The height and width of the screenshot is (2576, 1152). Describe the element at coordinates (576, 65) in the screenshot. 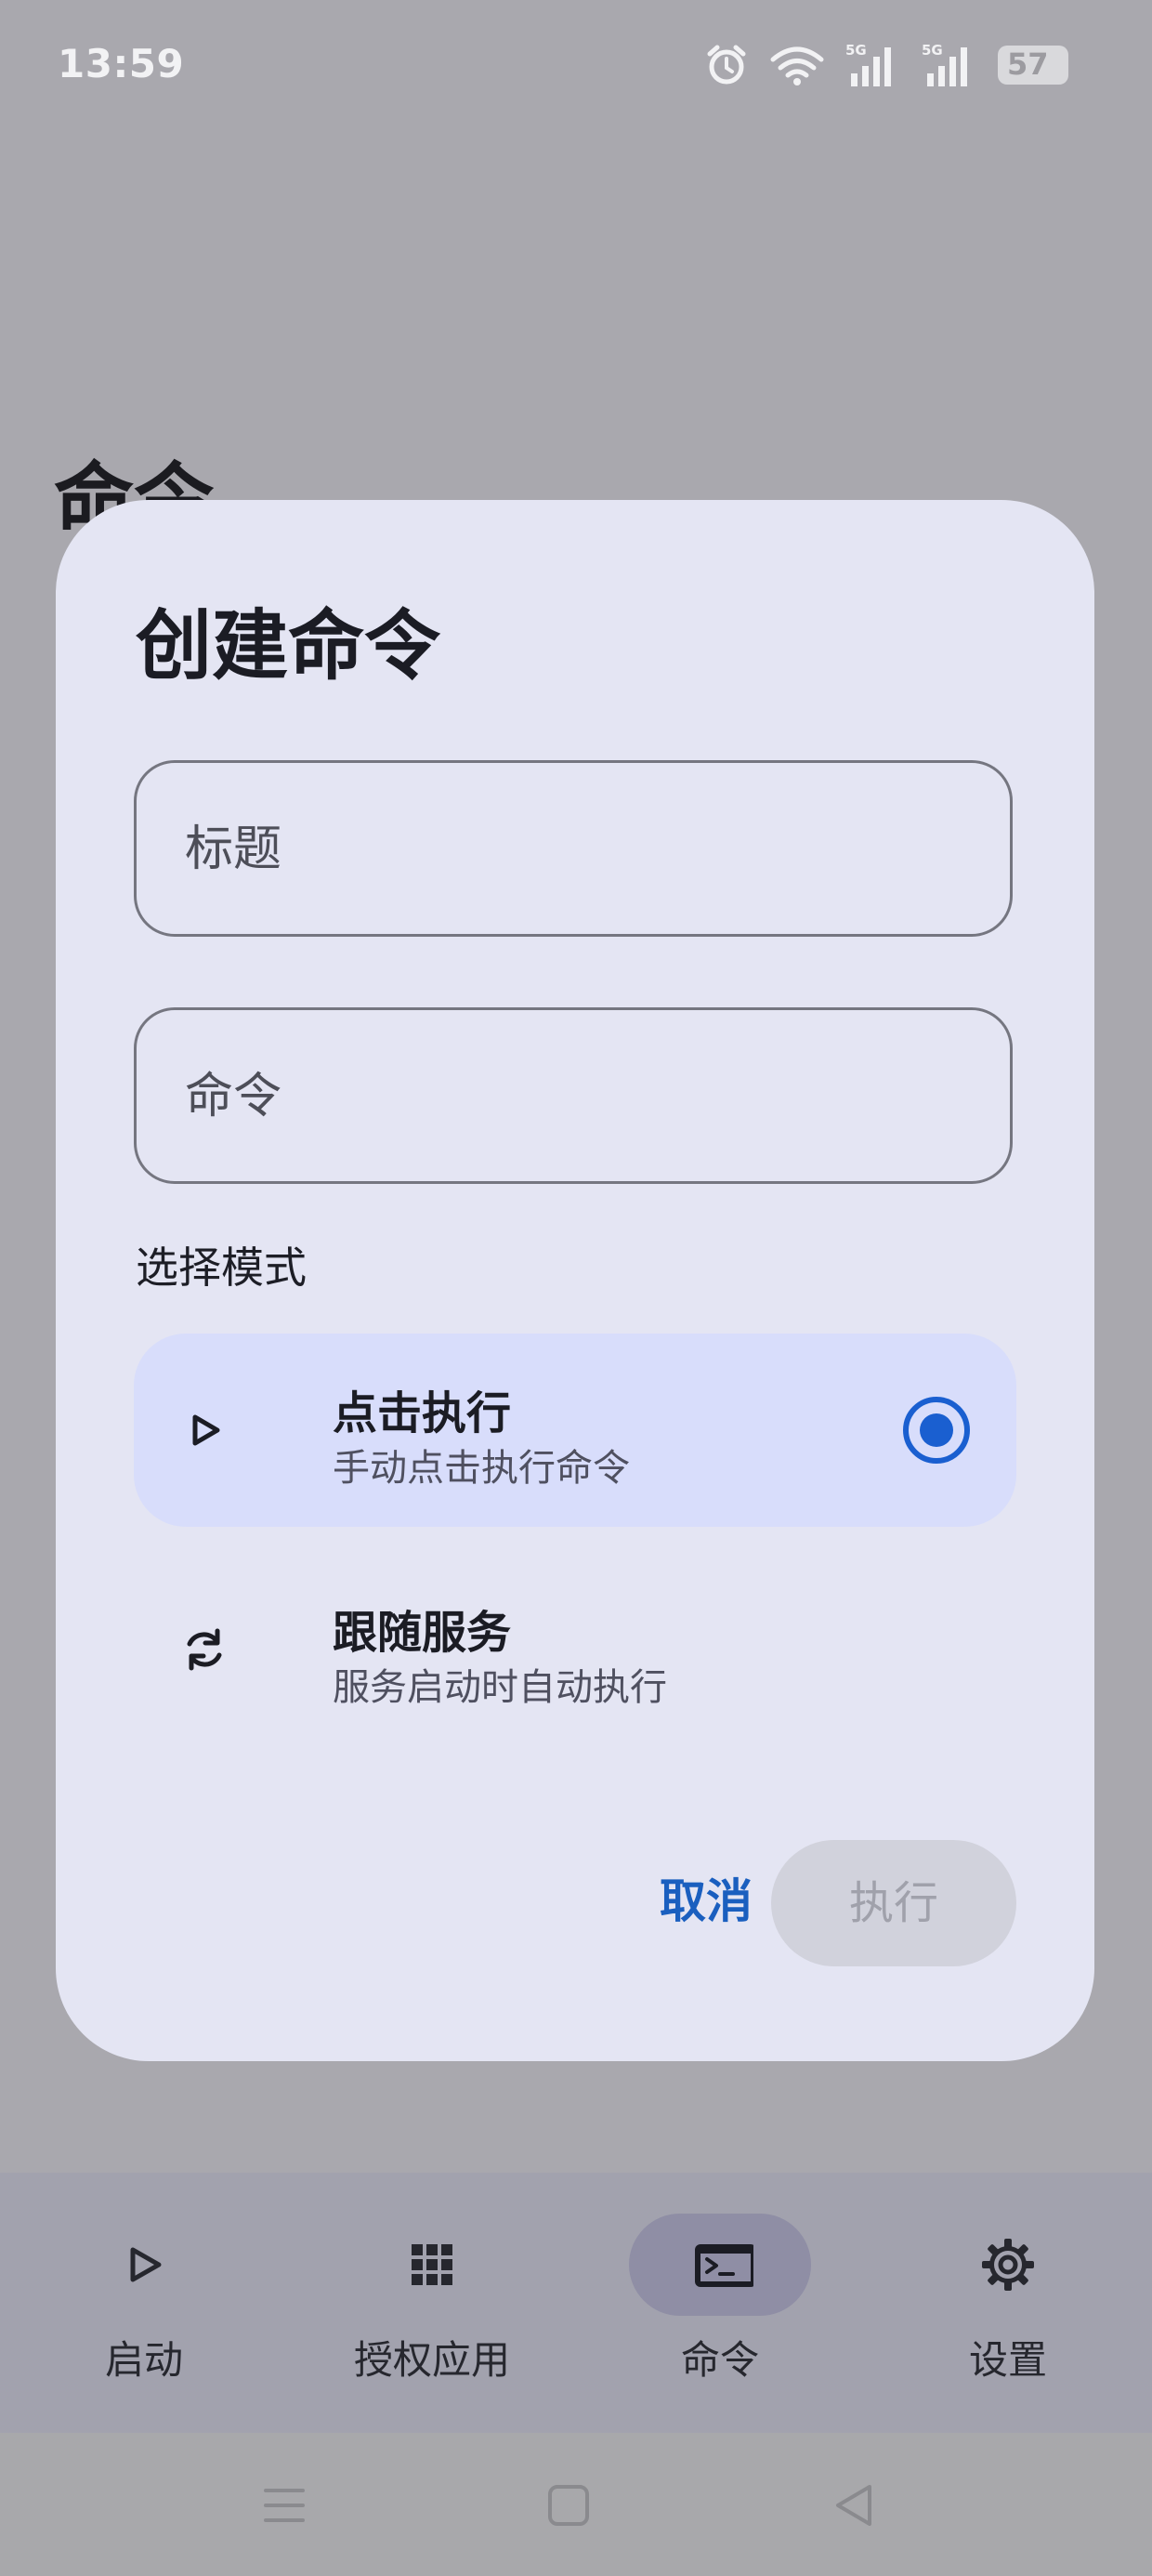

I see `status-bar: 13:59 5G 5G 57` at that location.